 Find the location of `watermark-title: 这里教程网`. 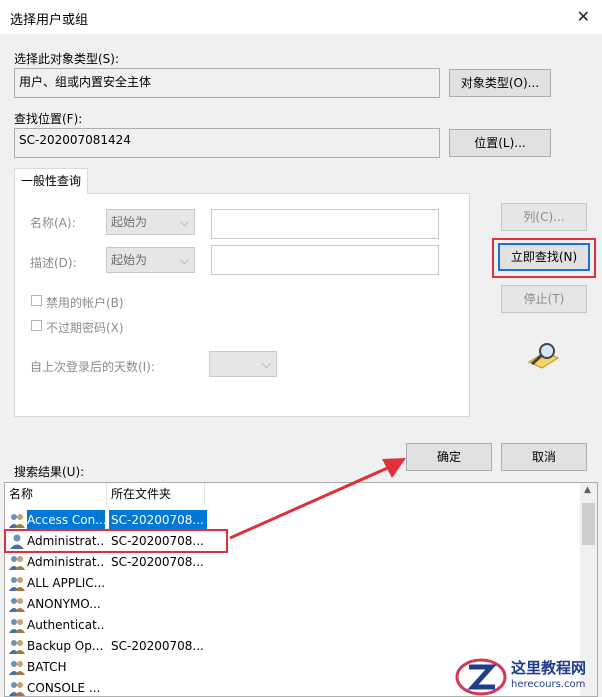

watermark-title: 这里教程网 is located at coordinates (549, 668).